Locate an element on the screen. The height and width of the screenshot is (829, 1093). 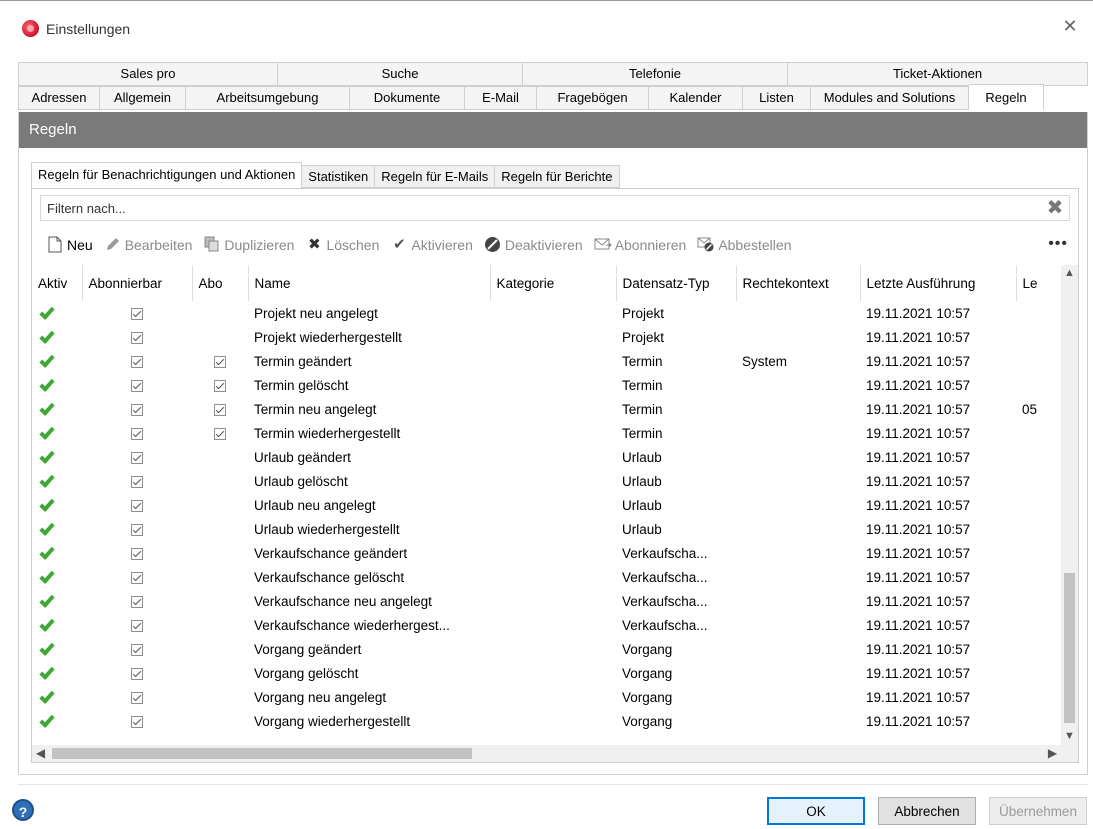
edit-button: Bearbeiten is located at coordinates (148, 245).